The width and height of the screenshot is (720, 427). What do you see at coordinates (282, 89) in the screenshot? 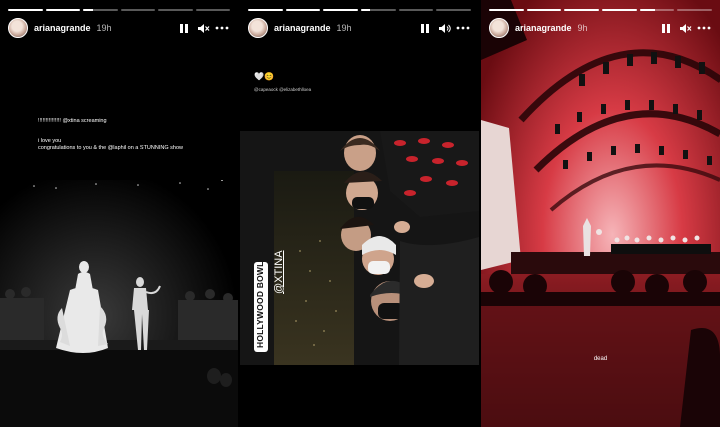
I see `mentions-text: @capeaock @elizabethlloea` at bounding box center [282, 89].